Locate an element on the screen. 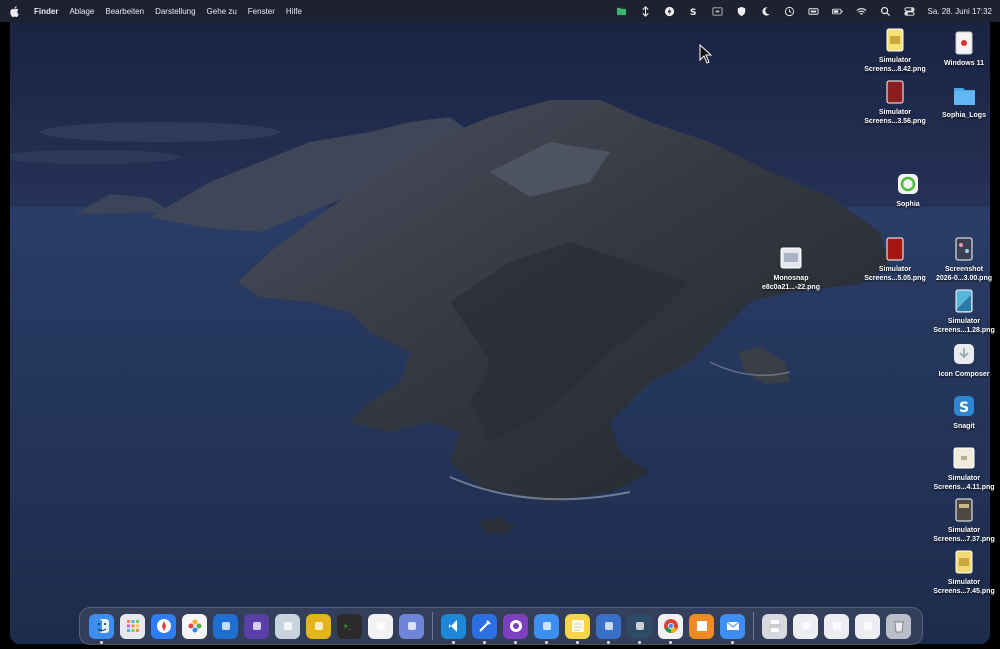 The image size is (1000, 649). menu-gehe-zu: Gehe zu is located at coordinates (222, 11).